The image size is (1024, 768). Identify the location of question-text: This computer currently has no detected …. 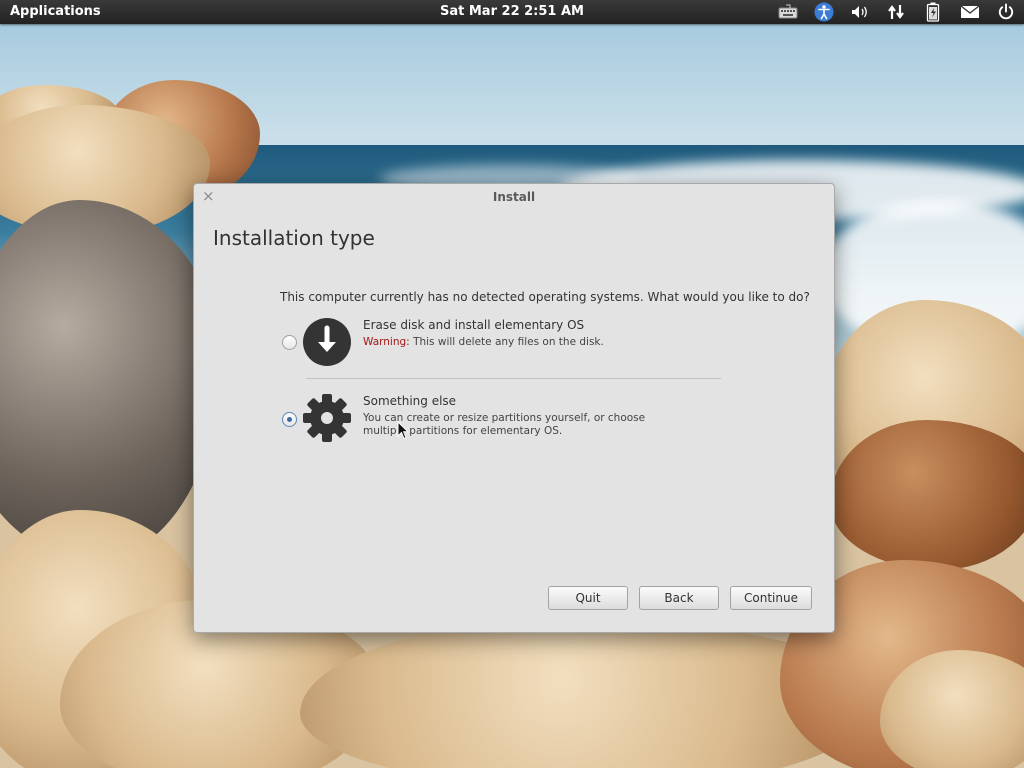
(545, 297).